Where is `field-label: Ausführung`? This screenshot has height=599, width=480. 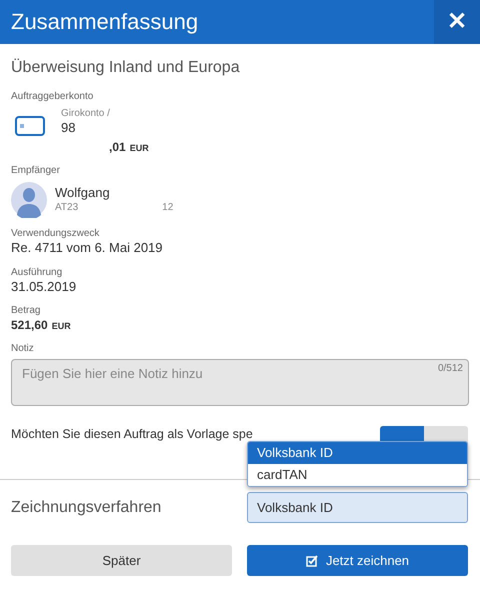 field-label: Ausführung is located at coordinates (37, 272).